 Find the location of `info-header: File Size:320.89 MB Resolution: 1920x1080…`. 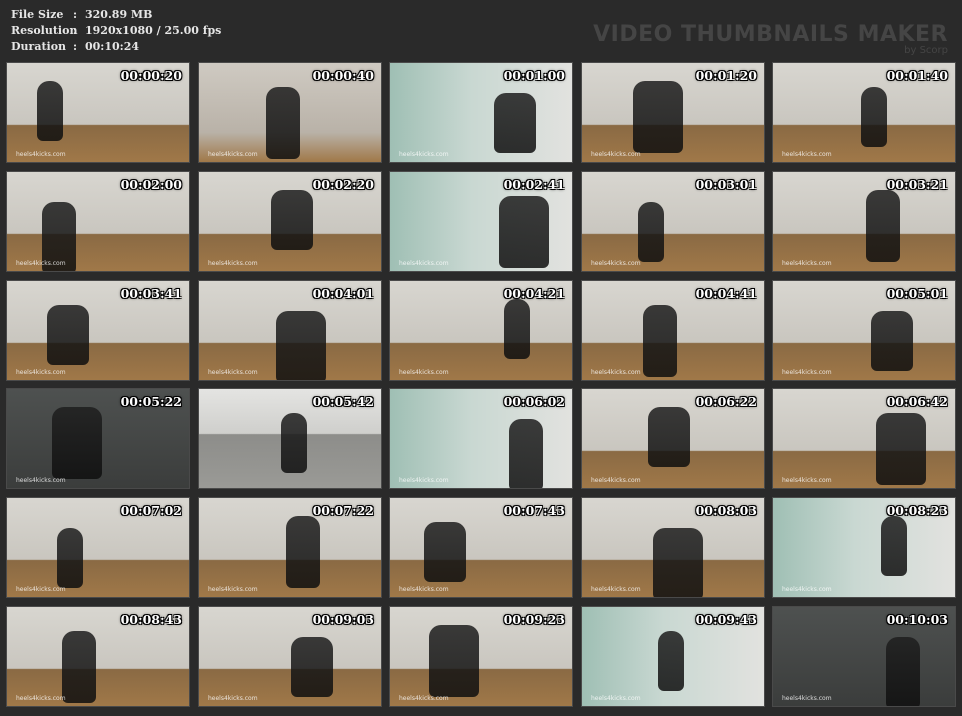

info-header: File Size:320.89 MB Resolution: 1920x1080… is located at coordinates (481, 29).